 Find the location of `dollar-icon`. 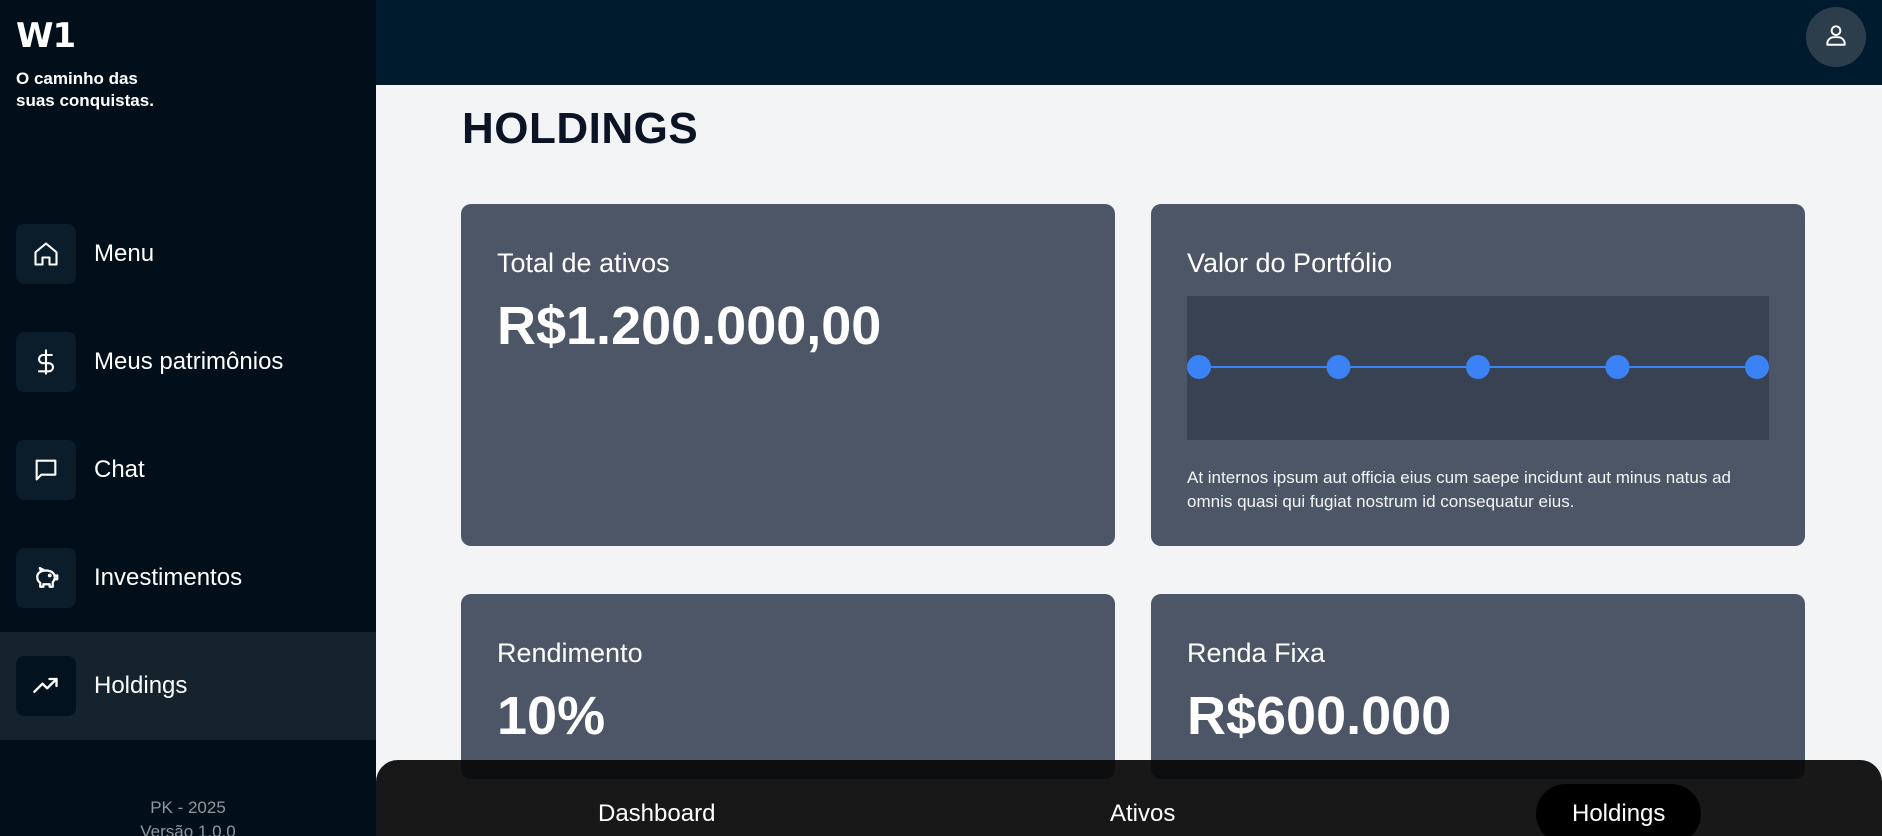

dollar-icon is located at coordinates (46, 362).